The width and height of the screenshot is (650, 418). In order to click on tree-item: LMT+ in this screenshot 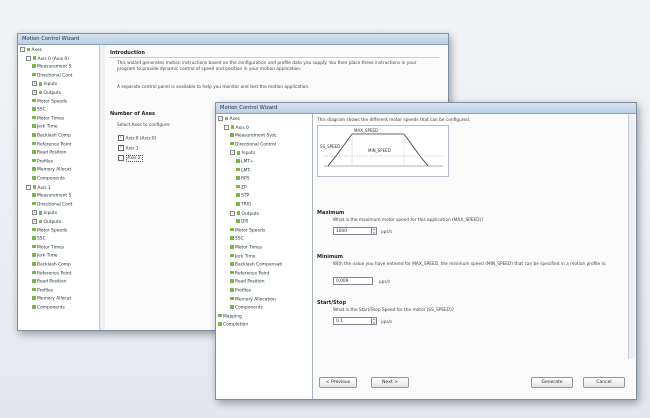, I will do `click(245, 161)`.